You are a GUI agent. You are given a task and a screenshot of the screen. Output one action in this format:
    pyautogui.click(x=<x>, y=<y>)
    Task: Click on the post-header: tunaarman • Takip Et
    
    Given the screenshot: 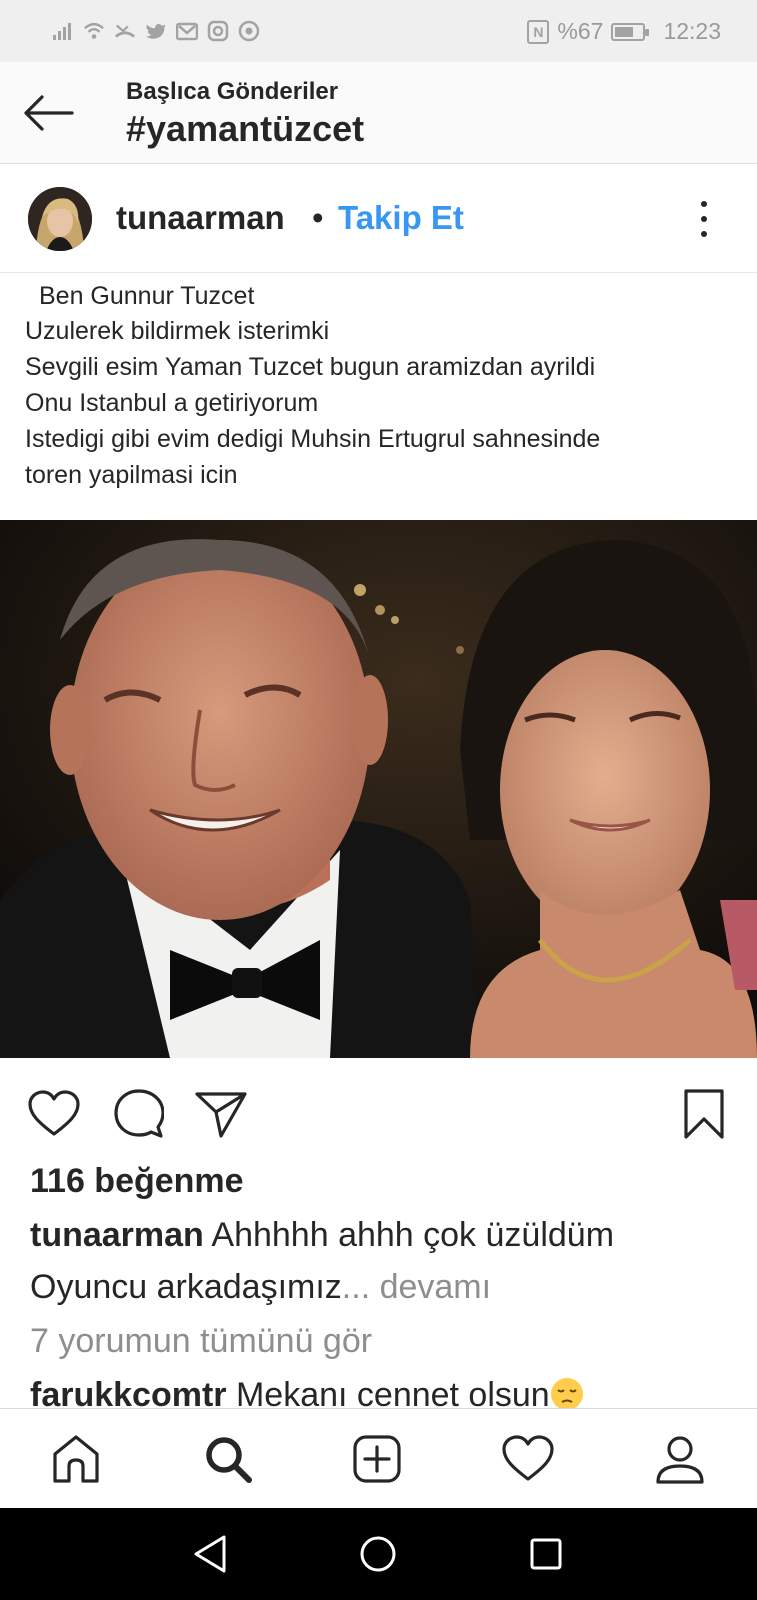 What is the action you would take?
    pyautogui.click(x=378, y=219)
    